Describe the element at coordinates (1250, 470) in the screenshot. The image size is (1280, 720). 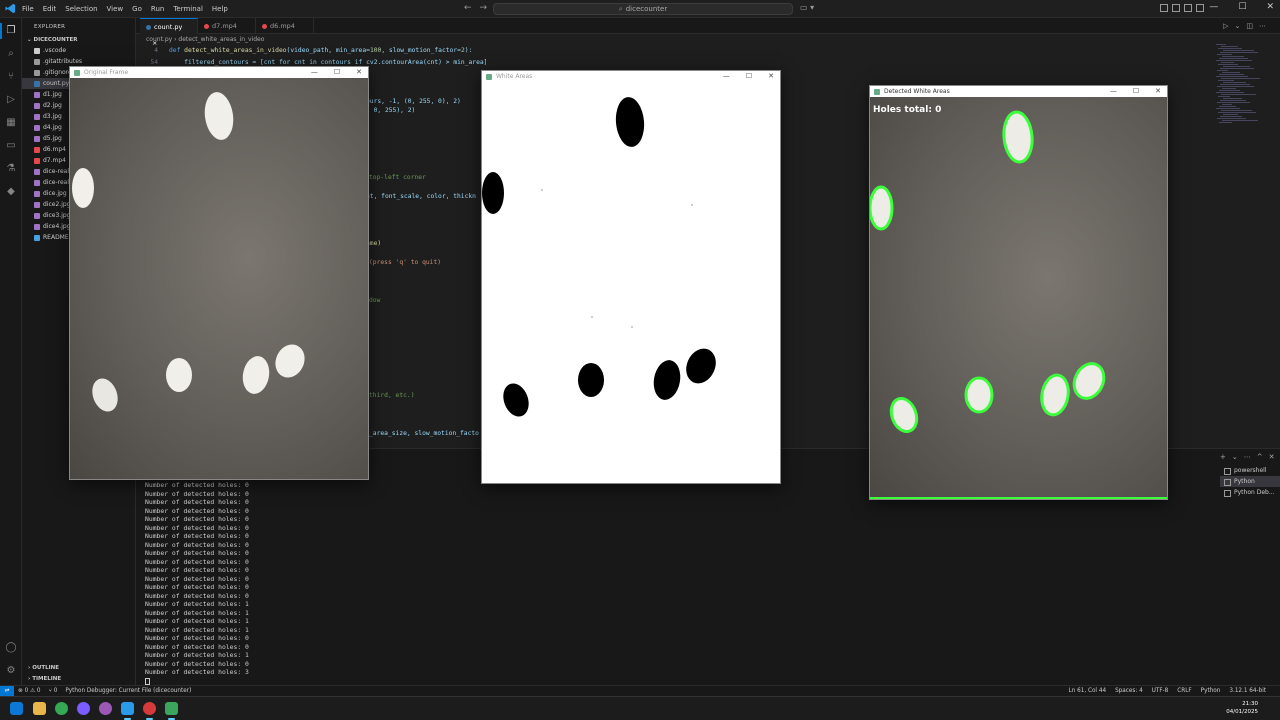
I see `terminal-item-powershell: powershell` at that location.